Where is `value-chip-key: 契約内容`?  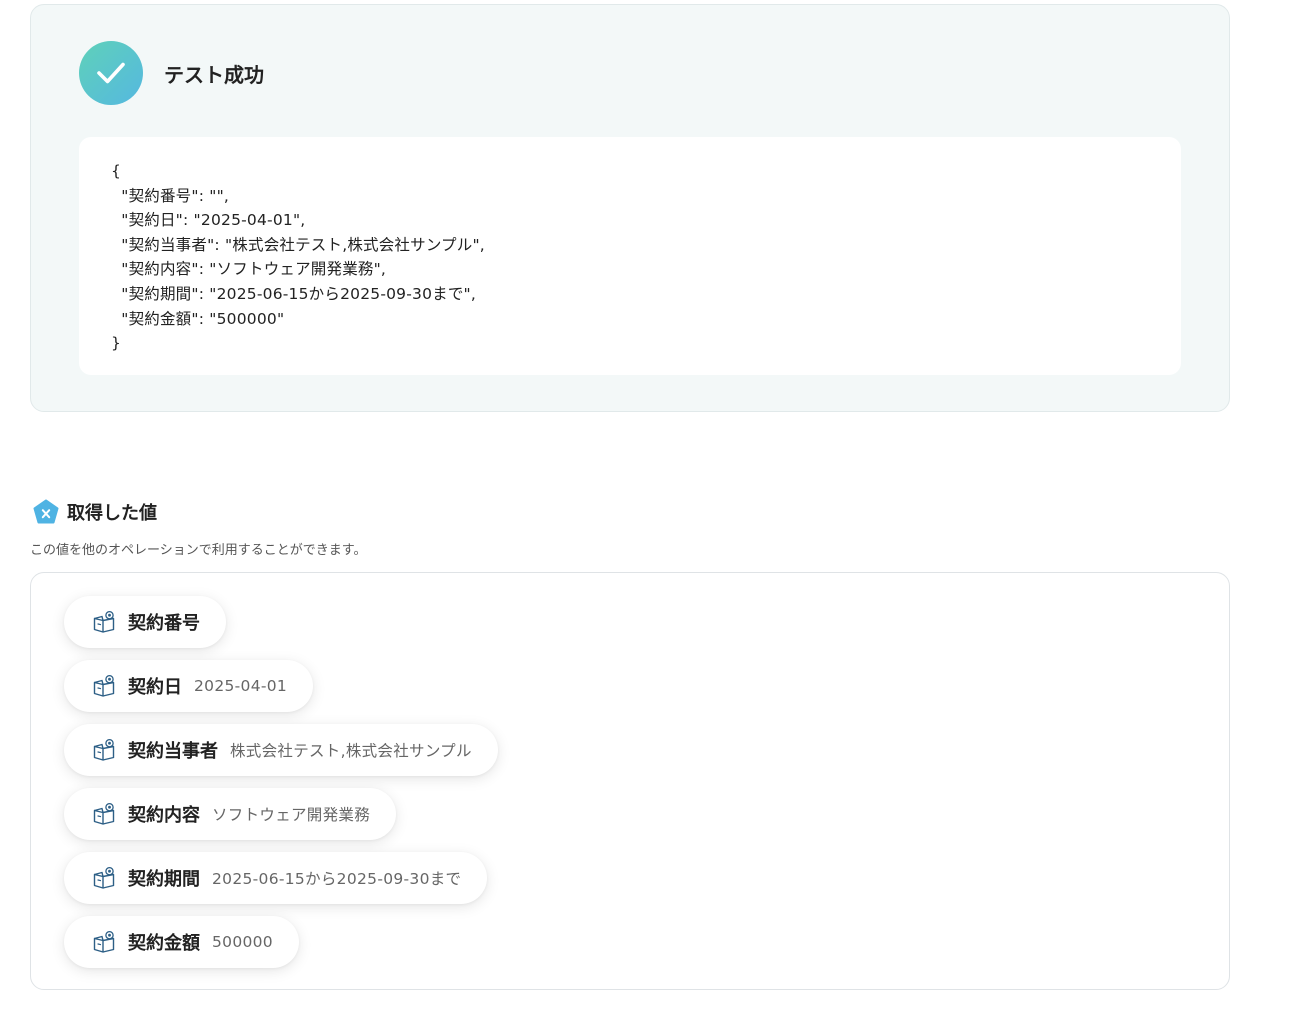 value-chip-key: 契約内容 is located at coordinates (164, 815).